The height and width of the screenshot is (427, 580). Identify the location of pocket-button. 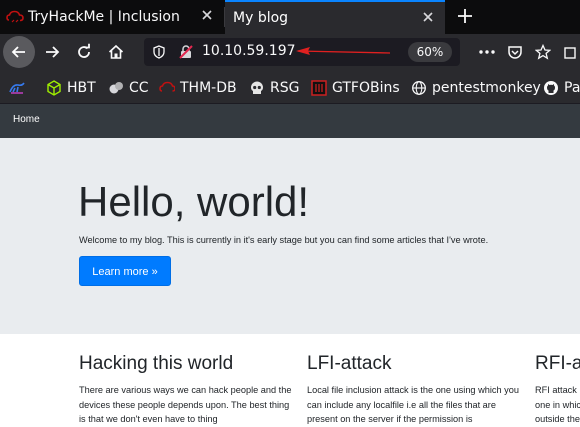
(515, 52).